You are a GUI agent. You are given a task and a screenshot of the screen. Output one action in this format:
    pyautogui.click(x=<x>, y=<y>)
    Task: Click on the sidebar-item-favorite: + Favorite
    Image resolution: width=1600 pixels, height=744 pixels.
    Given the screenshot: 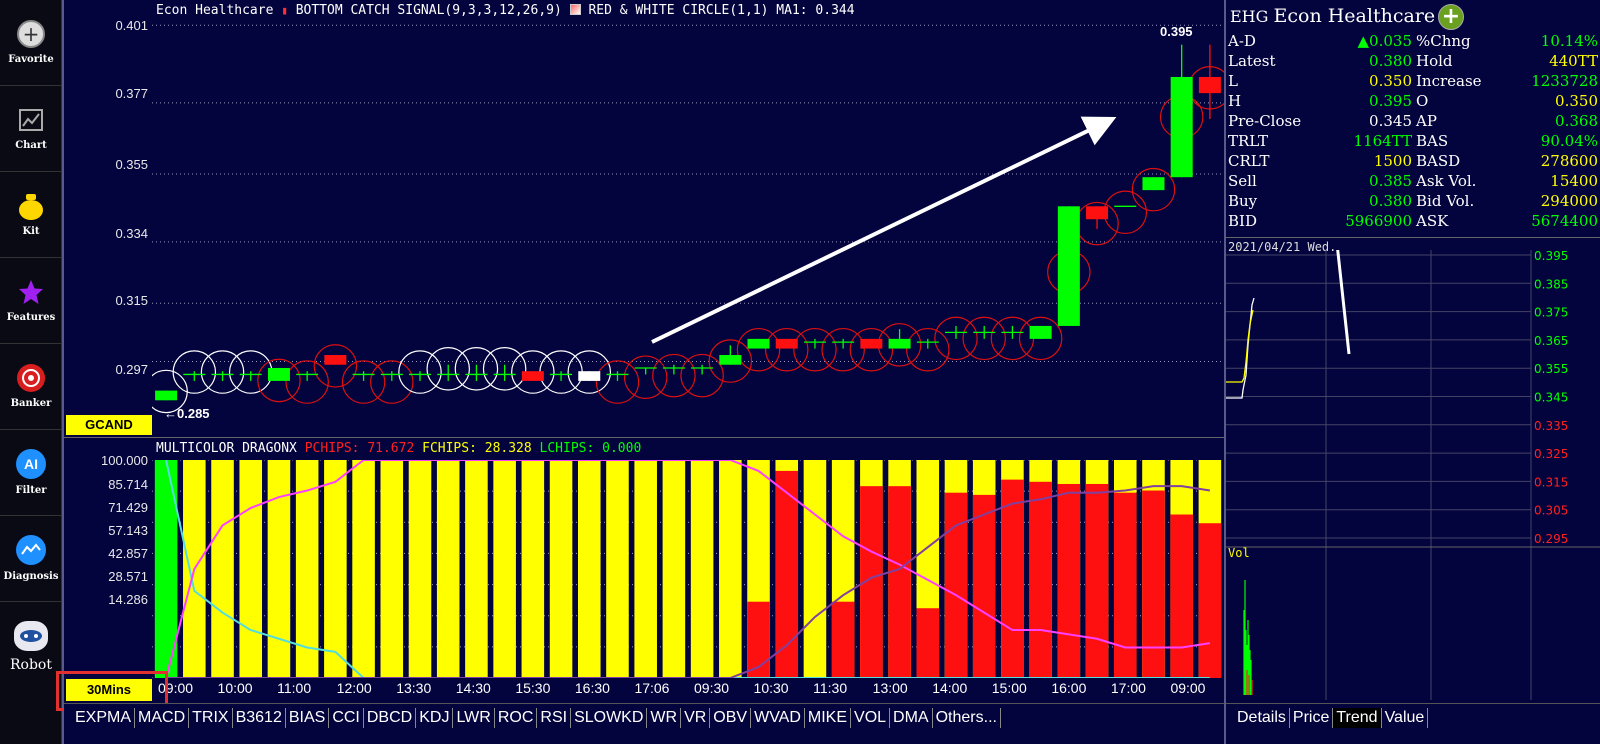 What is the action you would take?
    pyautogui.click(x=31, y=43)
    